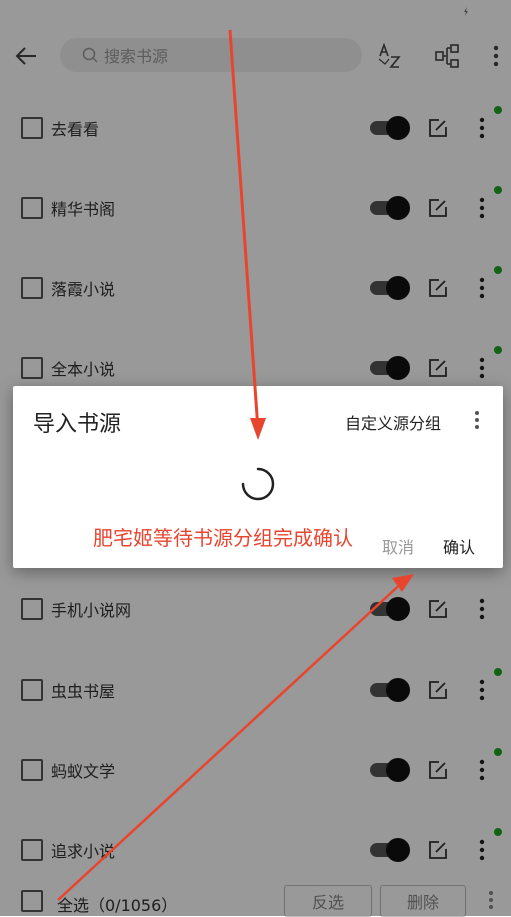  Describe the element at coordinates (393, 422) in the screenshot. I see `custom-group-button: 自定义源分组` at that location.